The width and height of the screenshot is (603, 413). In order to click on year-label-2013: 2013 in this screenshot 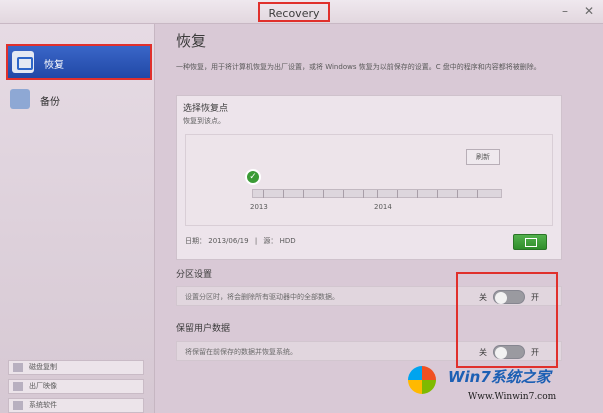, I will do `click(259, 207)`.